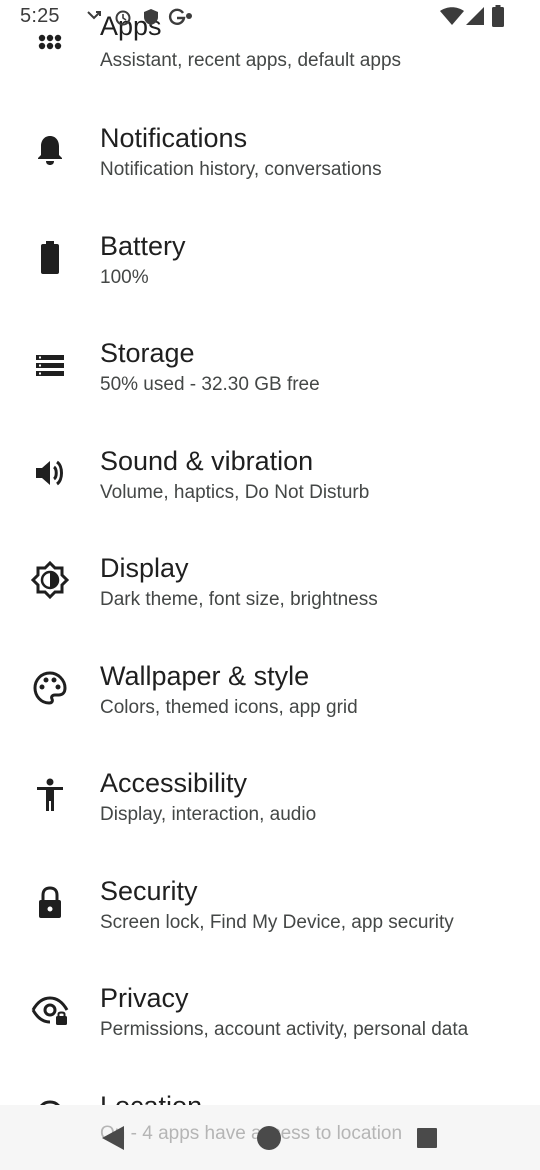  What do you see at coordinates (151, 17) in the screenshot?
I see `vpn-shield-icon` at bounding box center [151, 17].